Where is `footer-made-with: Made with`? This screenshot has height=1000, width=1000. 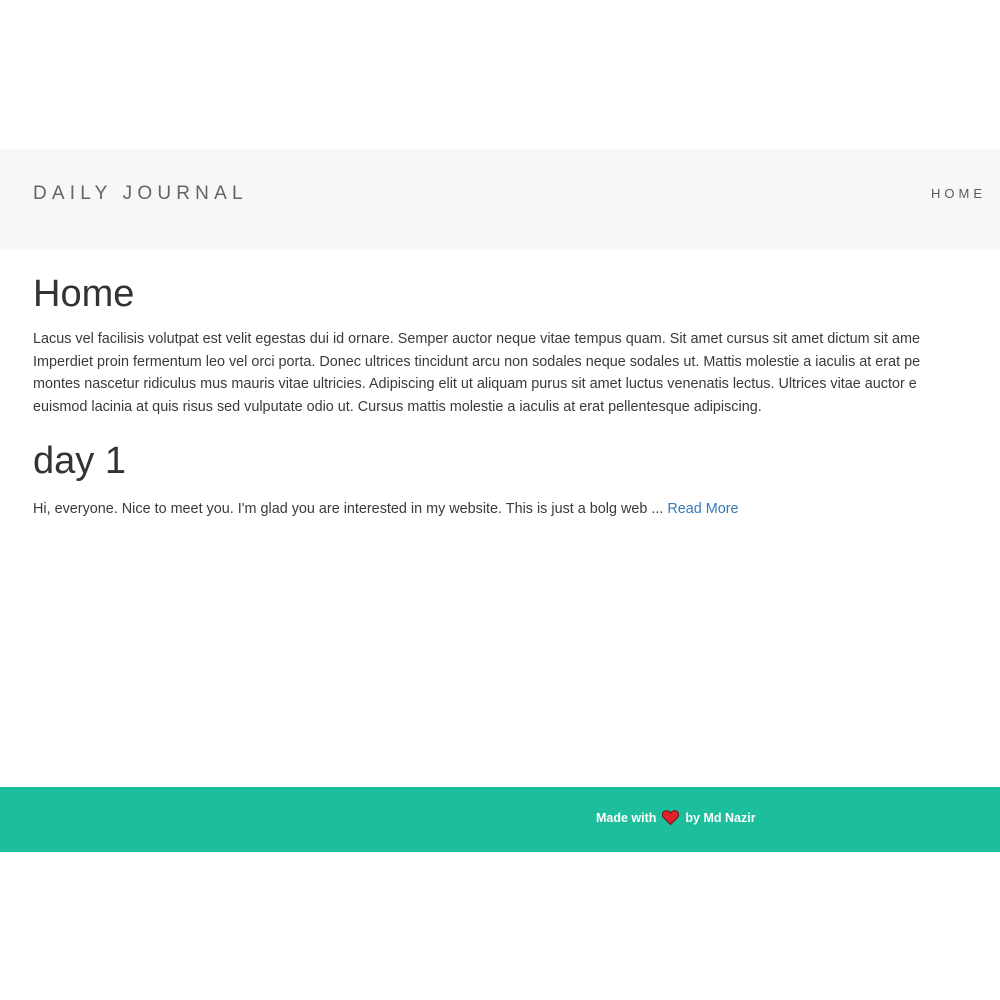 footer-made-with: Made with is located at coordinates (626, 817).